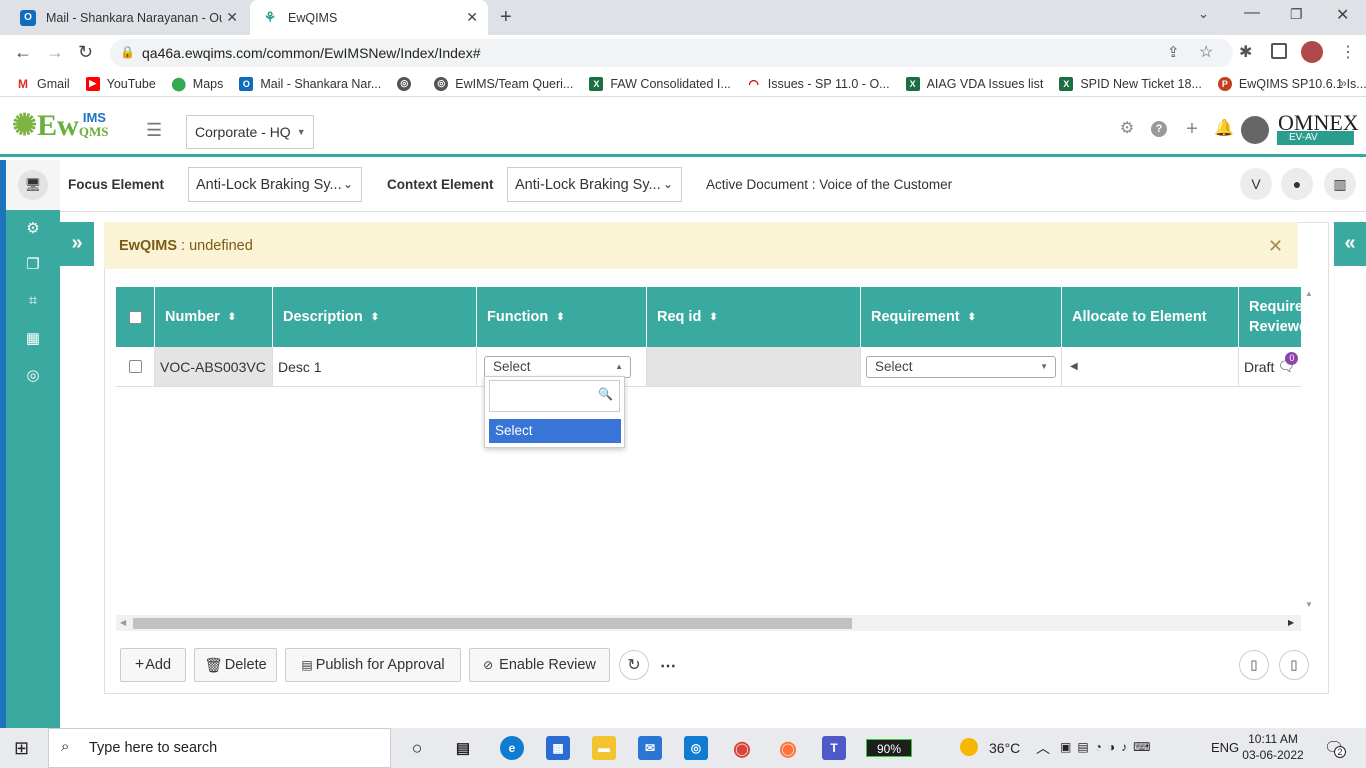  What do you see at coordinates (512, 748) in the screenshot?
I see `edge-icon: e` at bounding box center [512, 748].